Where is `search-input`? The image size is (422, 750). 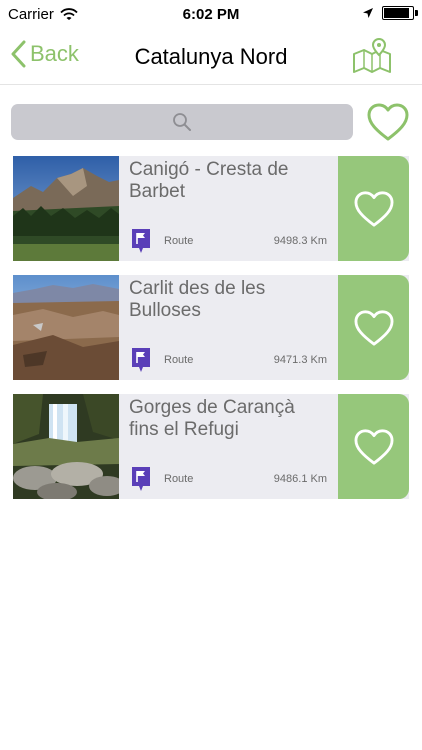 search-input is located at coordinates (182, 122).